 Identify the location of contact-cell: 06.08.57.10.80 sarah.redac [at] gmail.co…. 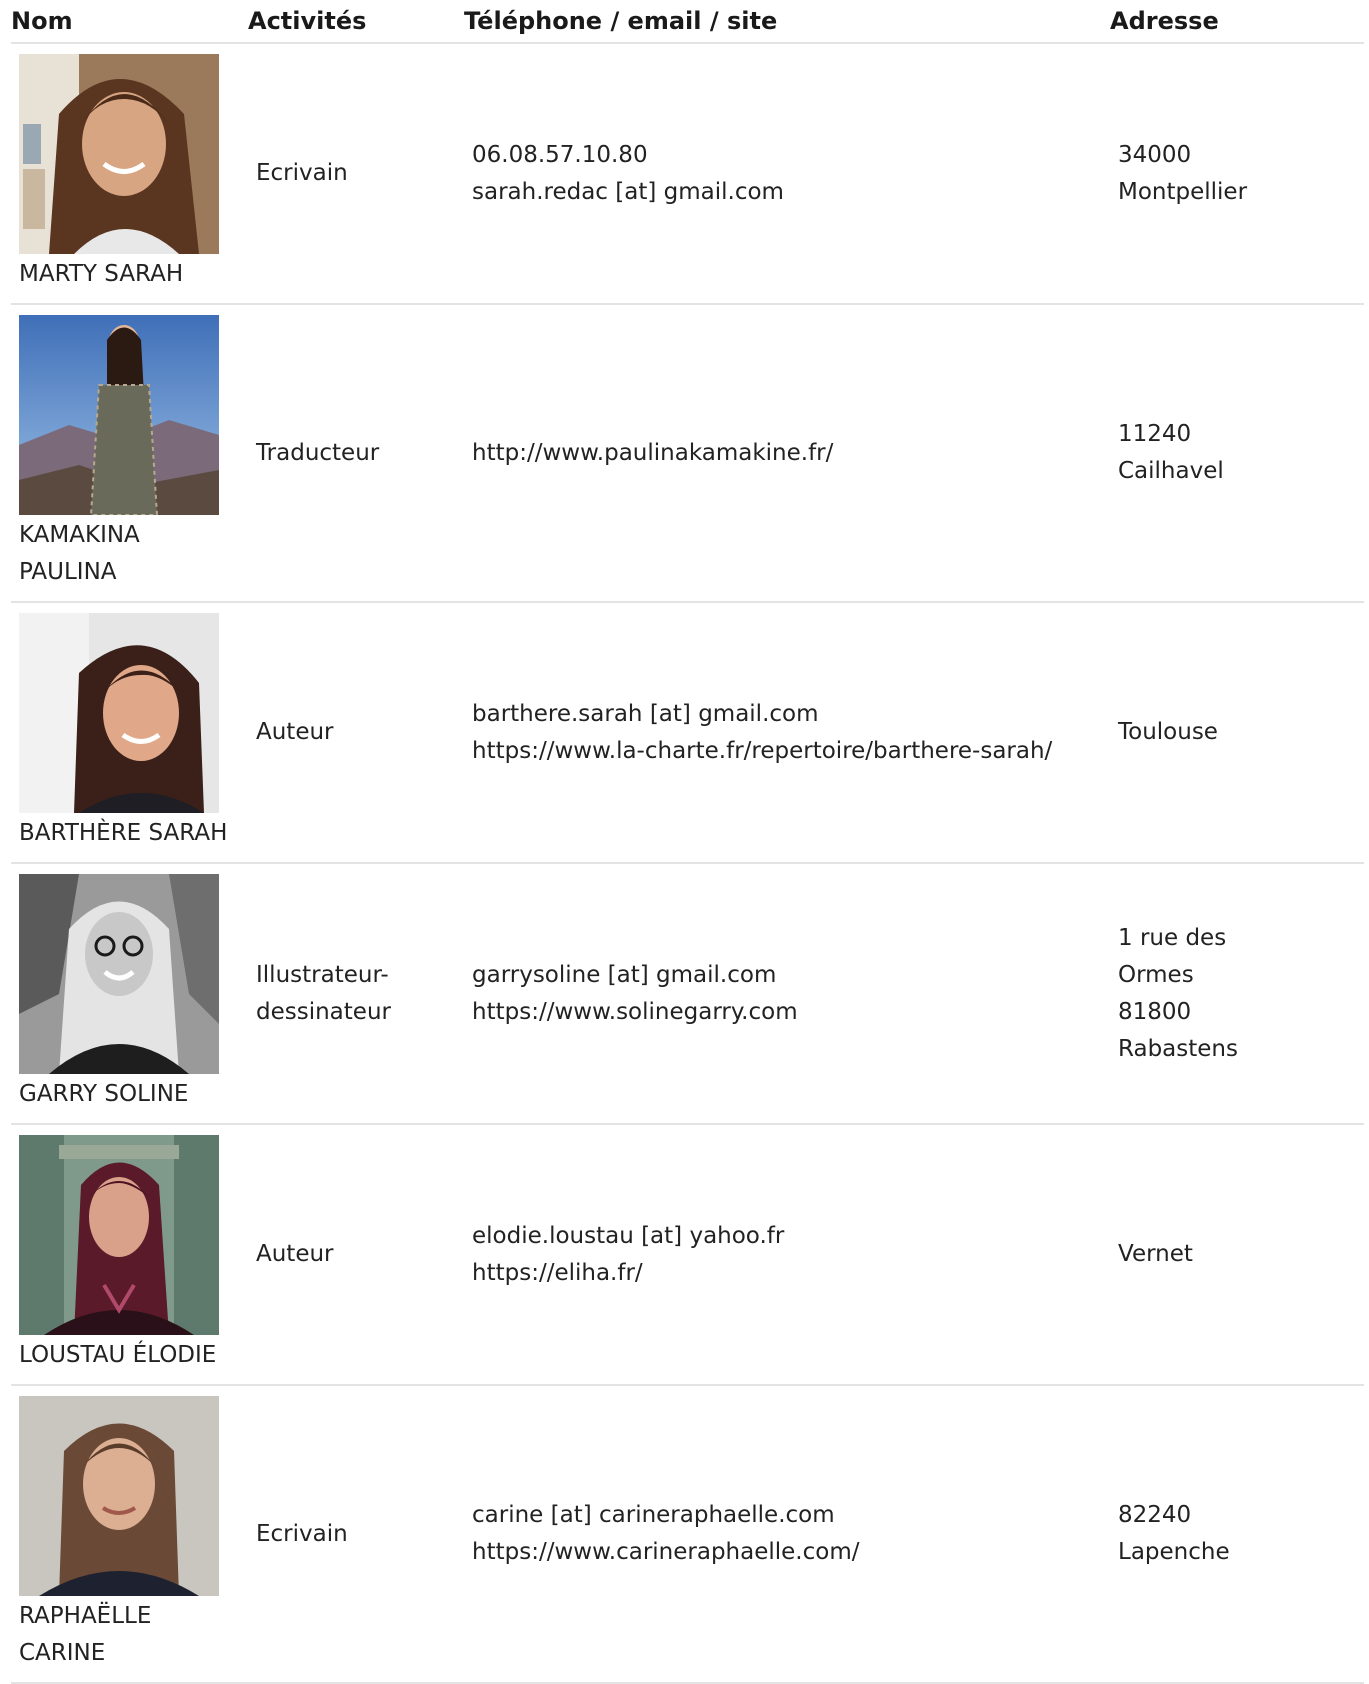
(787, 174).